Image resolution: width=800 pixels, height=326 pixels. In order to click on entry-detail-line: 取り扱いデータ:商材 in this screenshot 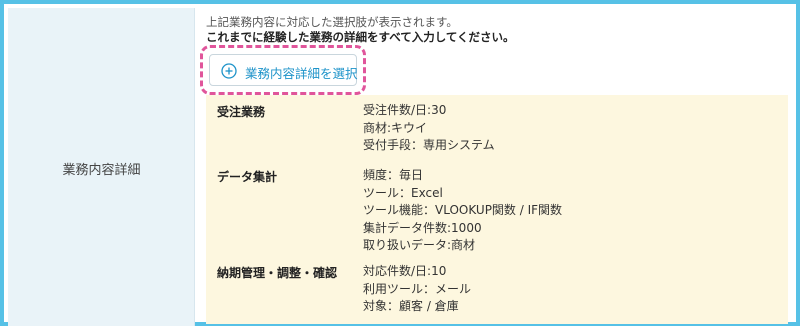, I will do `click(419, 245)`.